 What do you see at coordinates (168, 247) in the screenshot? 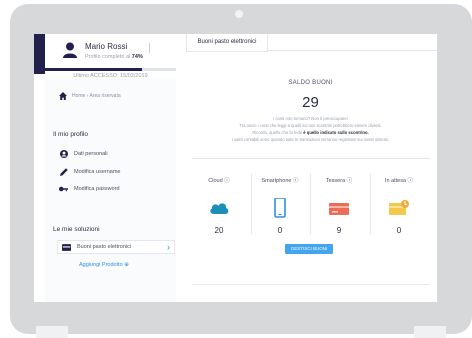
I see `chevron-right-icon: ›` at bounding box center [168, 247].